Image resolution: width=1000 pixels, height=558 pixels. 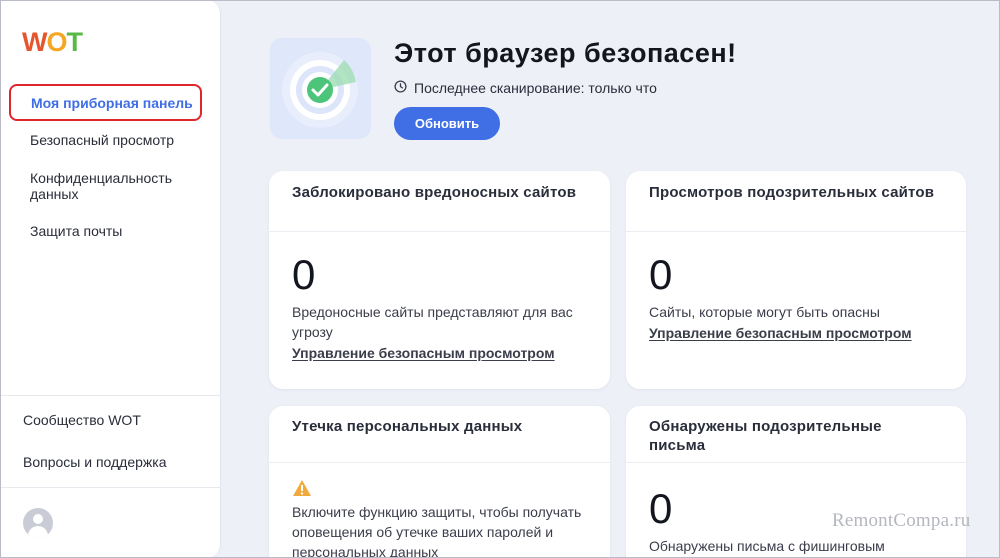 What do you see at coordinates (400, 88) in the screenshot?
I see `clock-icon` at bounding box center [400, 88].